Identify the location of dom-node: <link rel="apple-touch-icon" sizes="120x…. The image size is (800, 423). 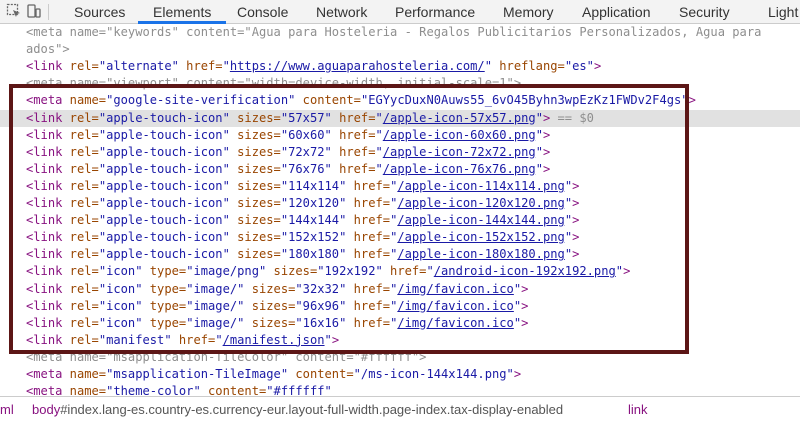
(302, 203).